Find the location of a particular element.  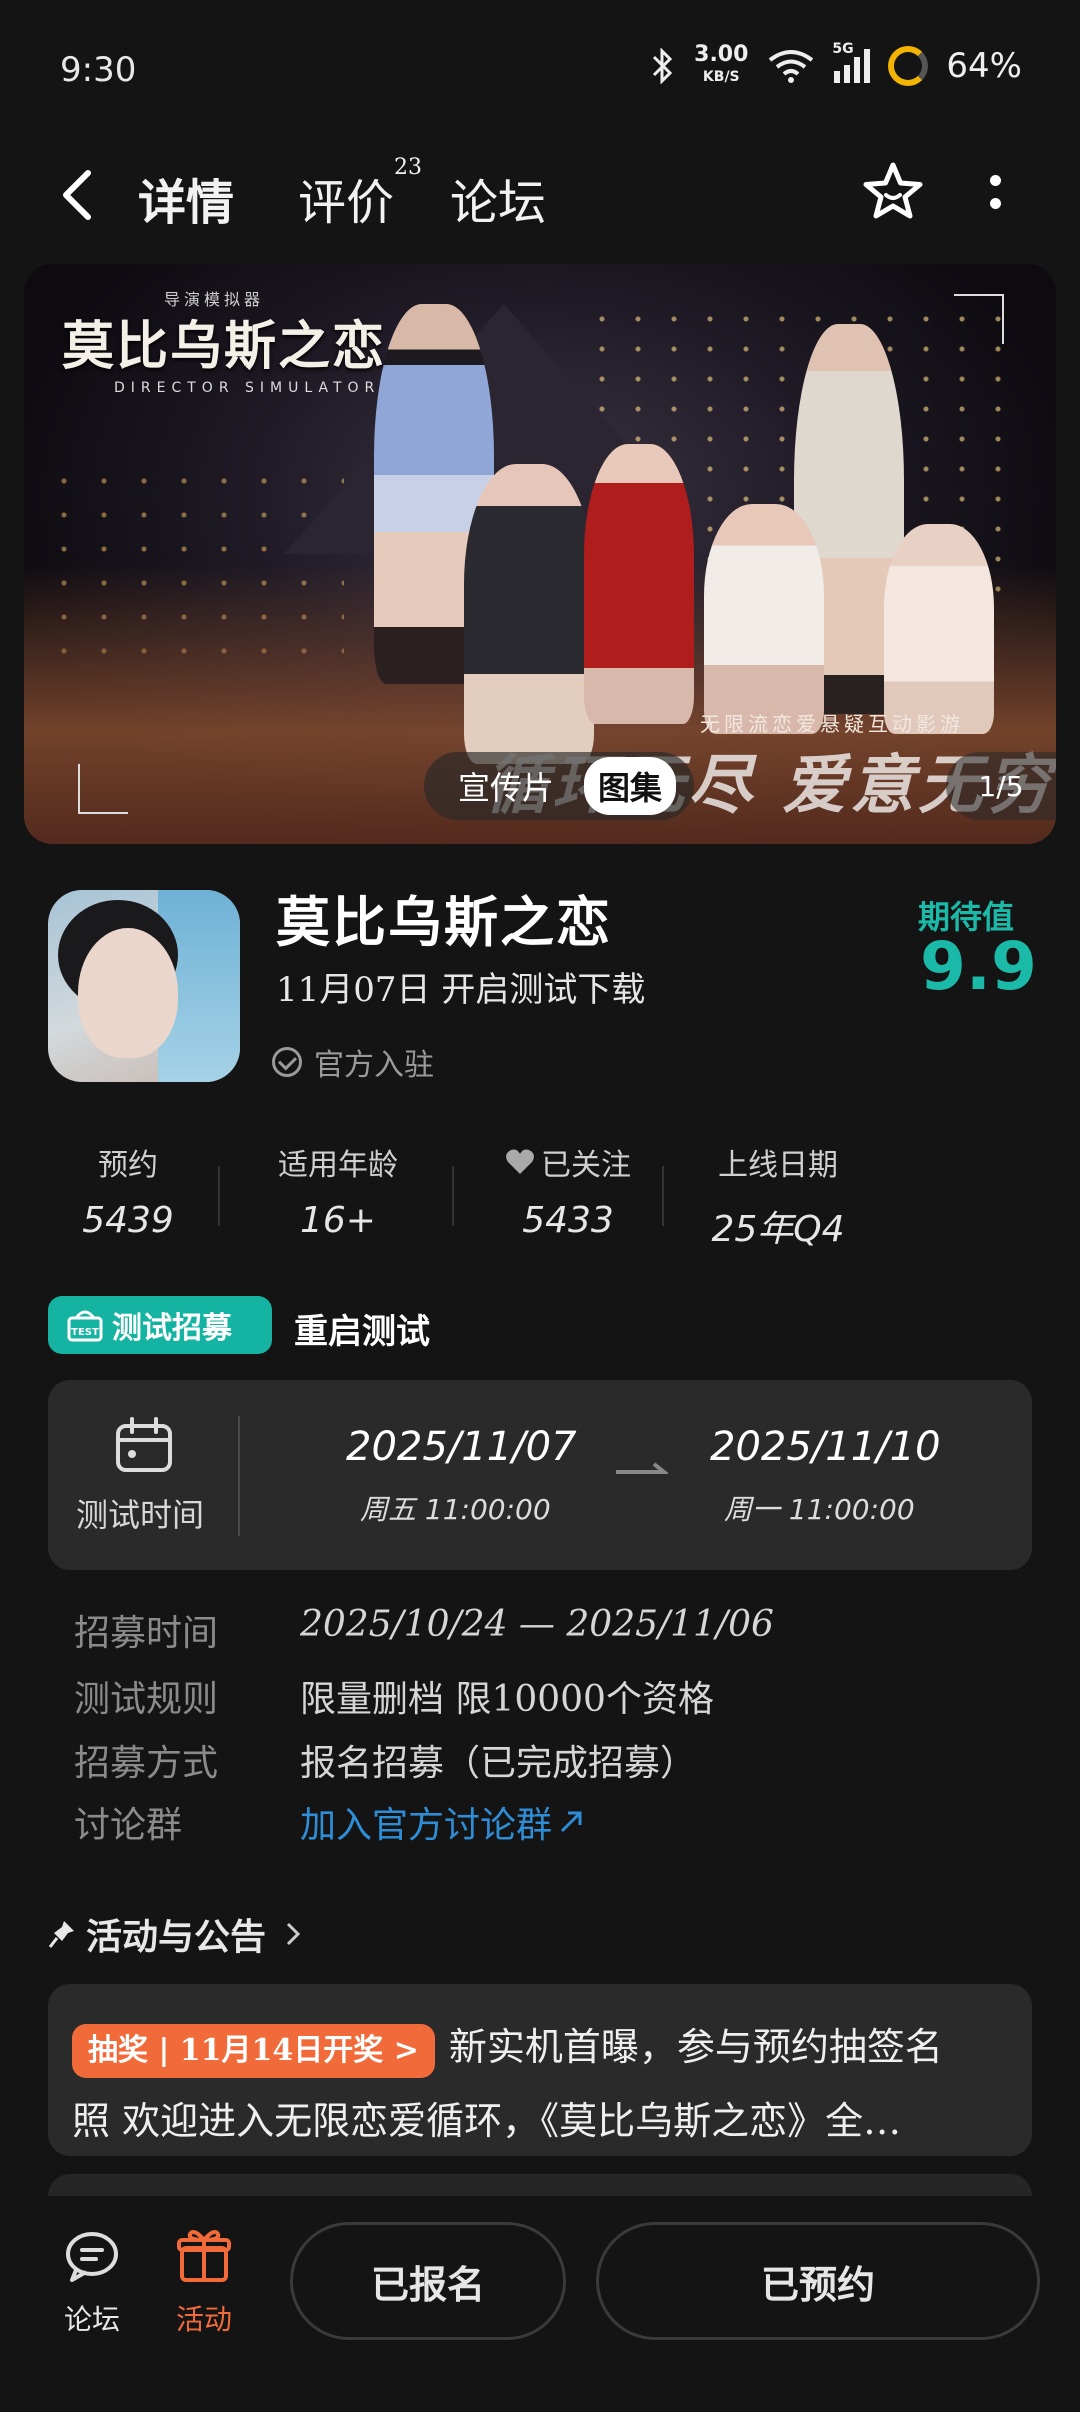

test-time-label: 测试时间 is located at coordinates (140, 1515).